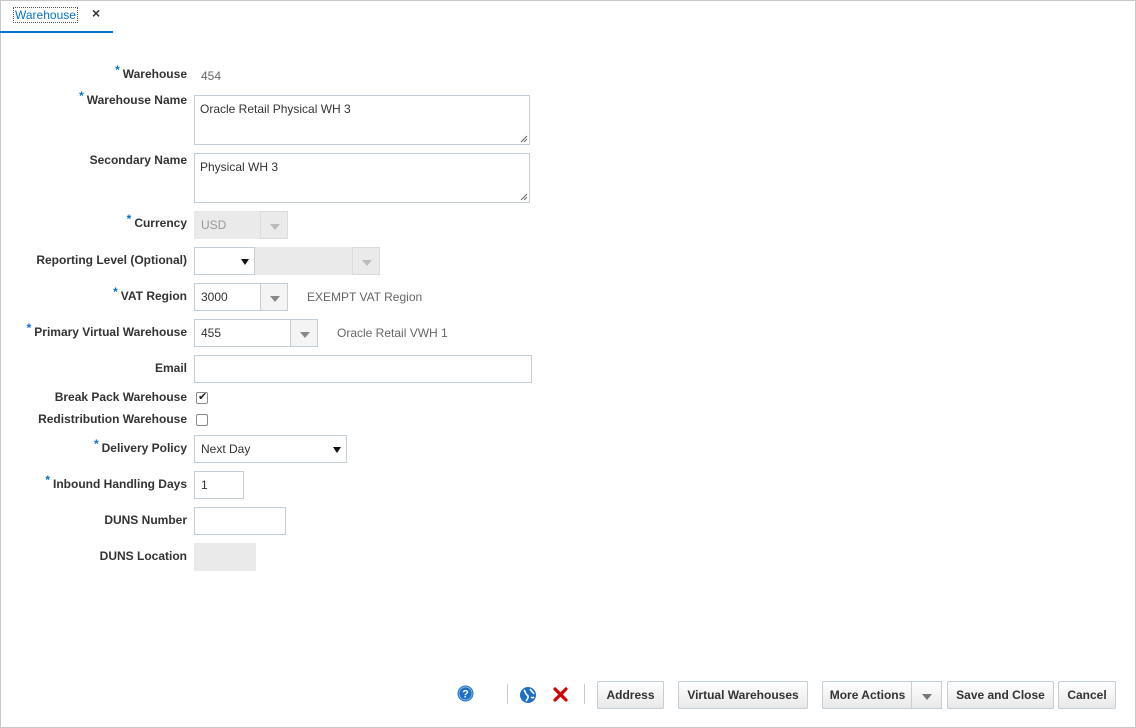 This screenshot has width=1136, height=728. Describe the element at coordinates (96, 13) in the screenshot. I see `tab-close-icon: ×` at that location.